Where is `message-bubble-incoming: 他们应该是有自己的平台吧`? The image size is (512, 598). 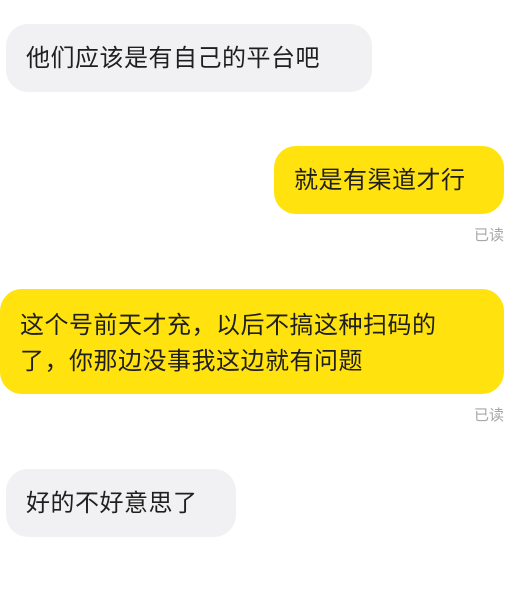 message-bubble-incoming: 他们应该是有自己的平台吧 is located at coordinates (189, 58).